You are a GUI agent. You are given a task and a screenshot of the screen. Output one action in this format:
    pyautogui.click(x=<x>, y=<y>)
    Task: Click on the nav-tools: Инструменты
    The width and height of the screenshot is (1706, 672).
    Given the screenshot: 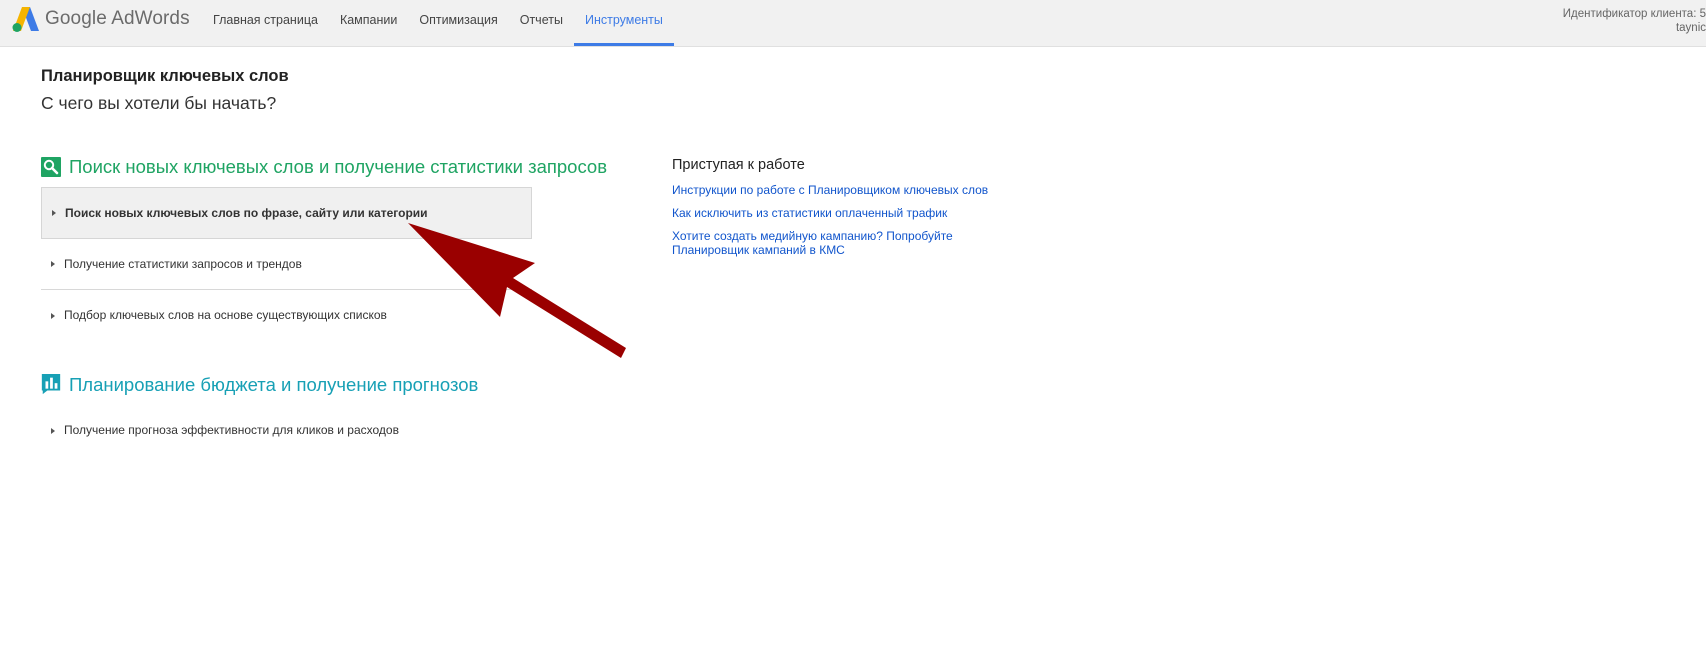 What is the action you would take?
    pyautogui.click(x=623, y=23)
    